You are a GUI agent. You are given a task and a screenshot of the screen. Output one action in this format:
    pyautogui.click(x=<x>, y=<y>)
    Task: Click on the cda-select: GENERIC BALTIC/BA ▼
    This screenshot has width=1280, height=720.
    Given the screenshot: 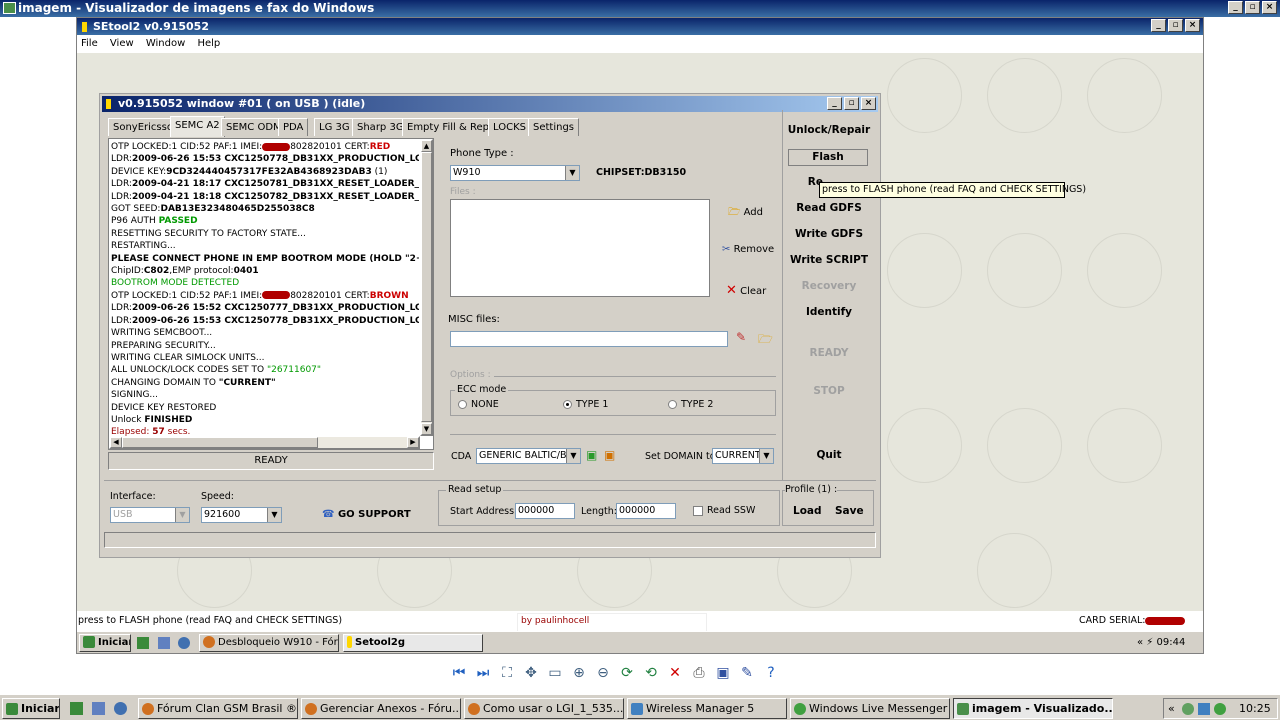 What is the action you would take?
    pyautogui.click(x=528, y=456)
    